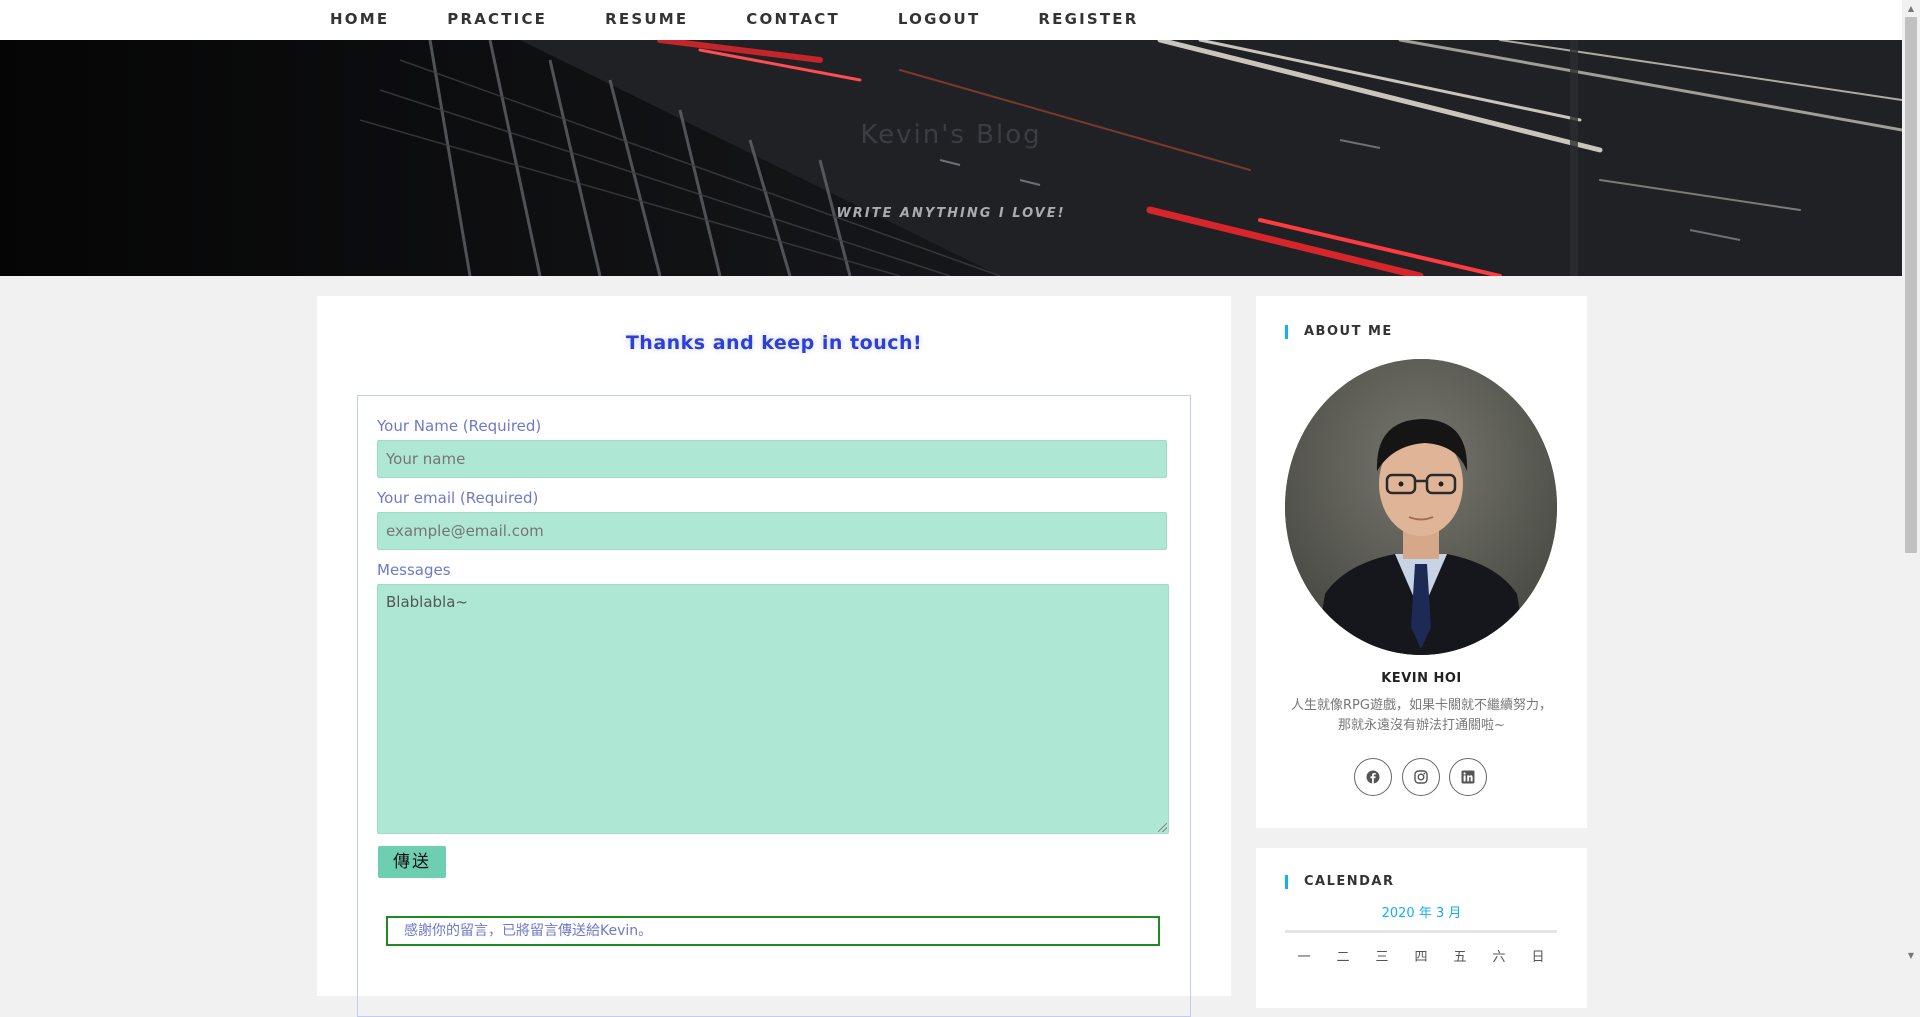 The image size is (1920, 1017). Describe the element at coordinates (1304, 957) in the screenshot. I see `weekday-mon: 一` at that location.